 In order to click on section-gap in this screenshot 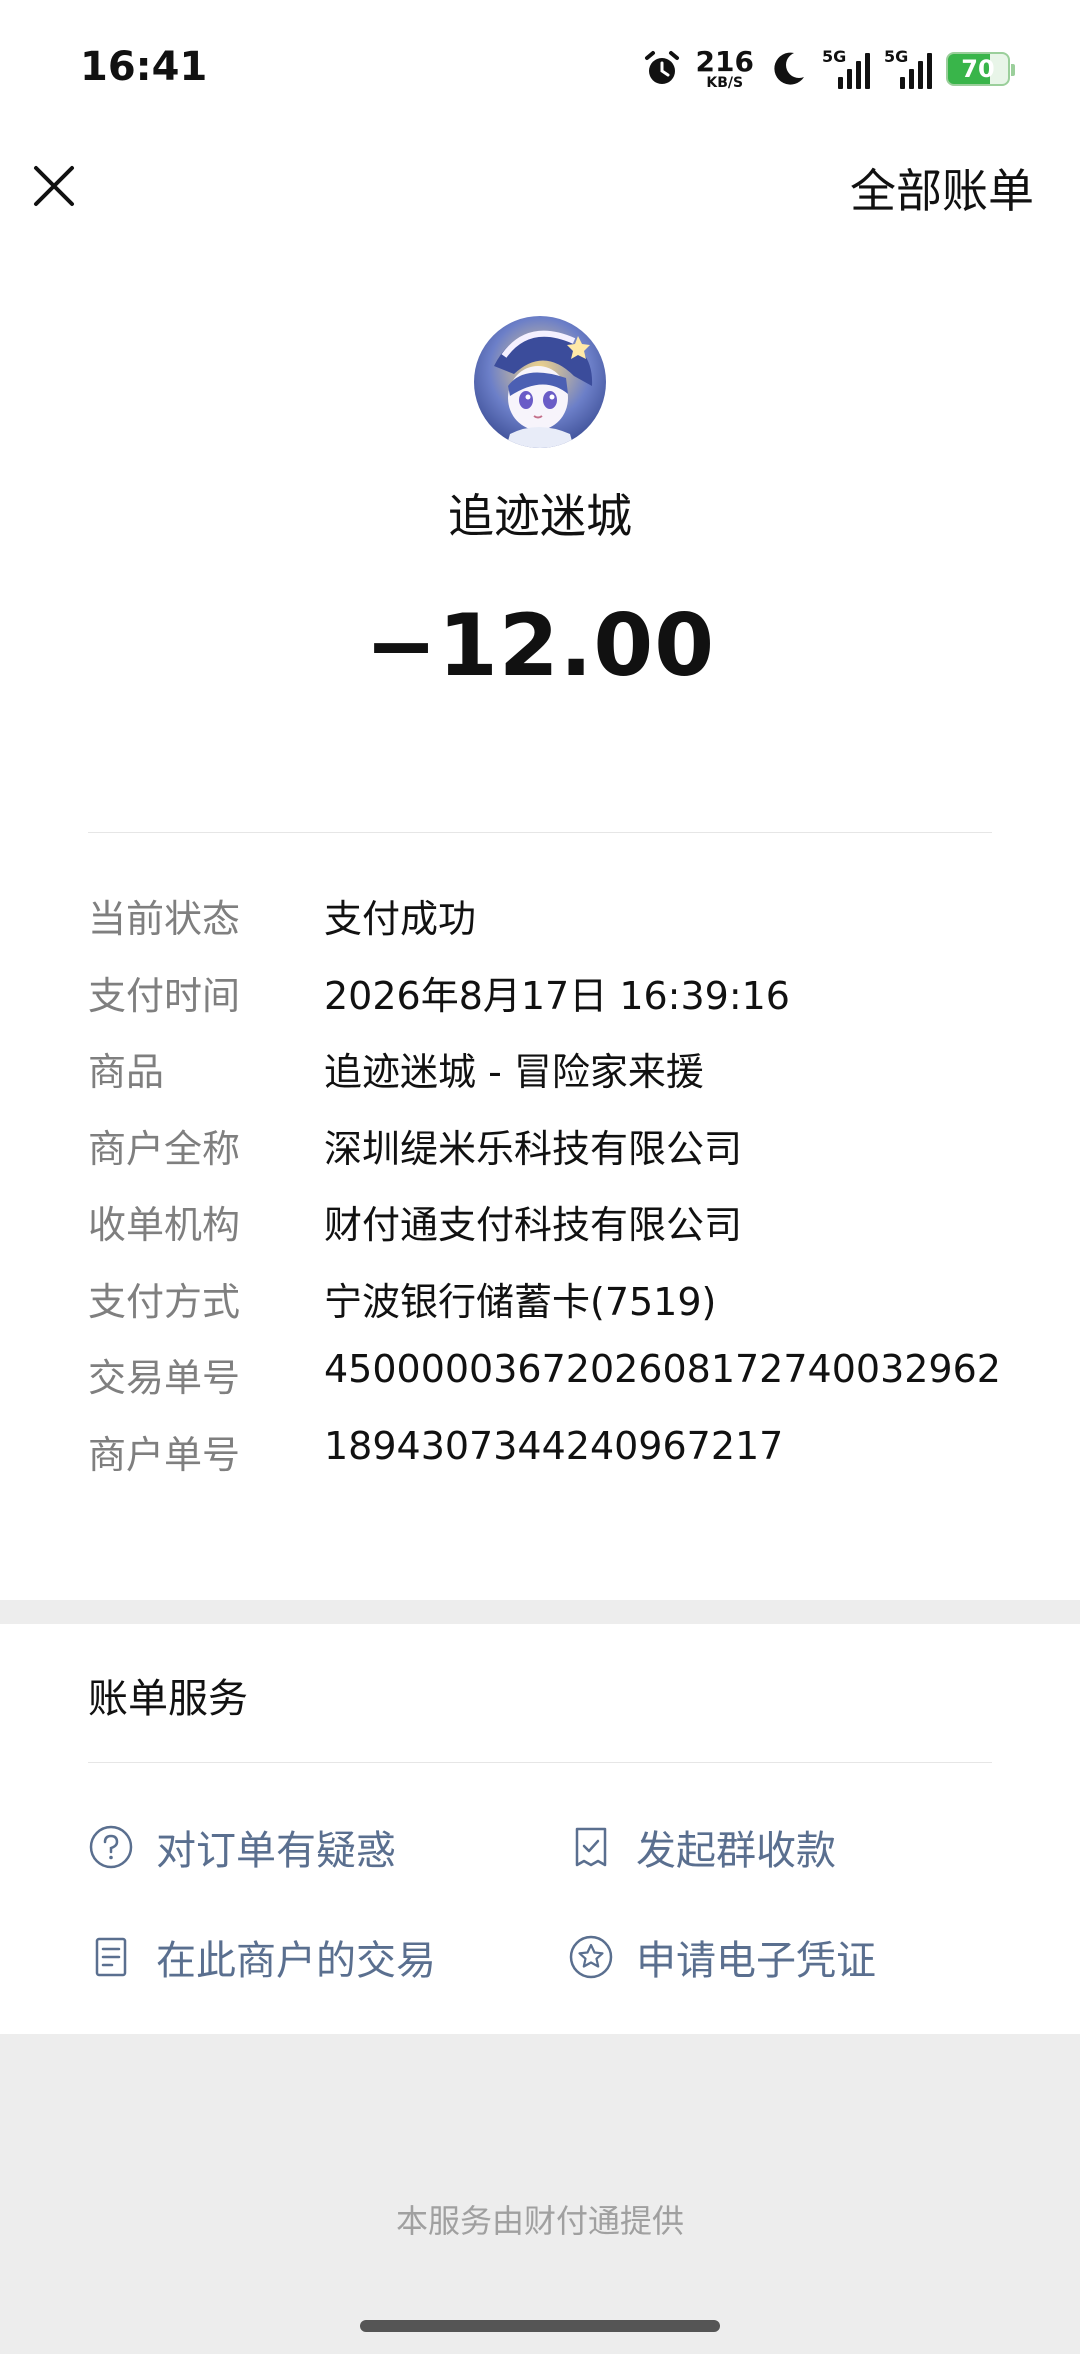, I will do `click(540, 1612)`.